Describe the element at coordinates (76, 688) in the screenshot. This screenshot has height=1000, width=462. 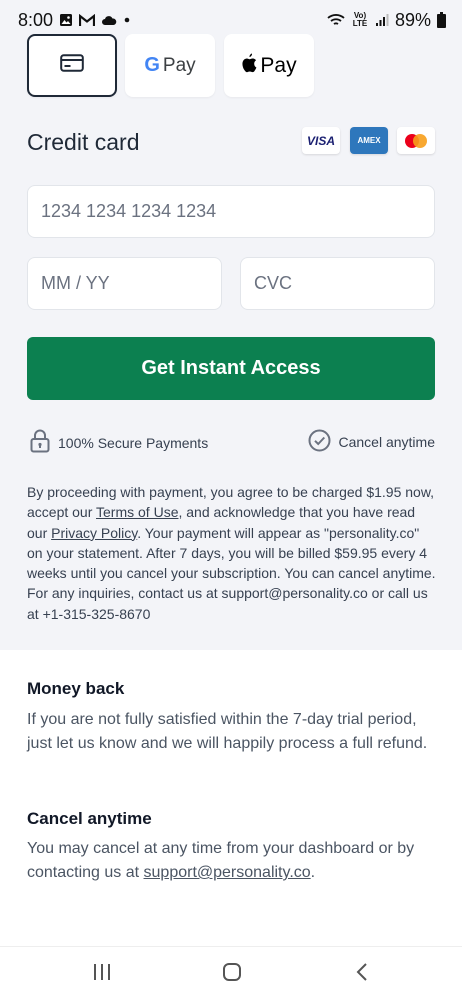
I see `money-back-heading: Money back` at that location.